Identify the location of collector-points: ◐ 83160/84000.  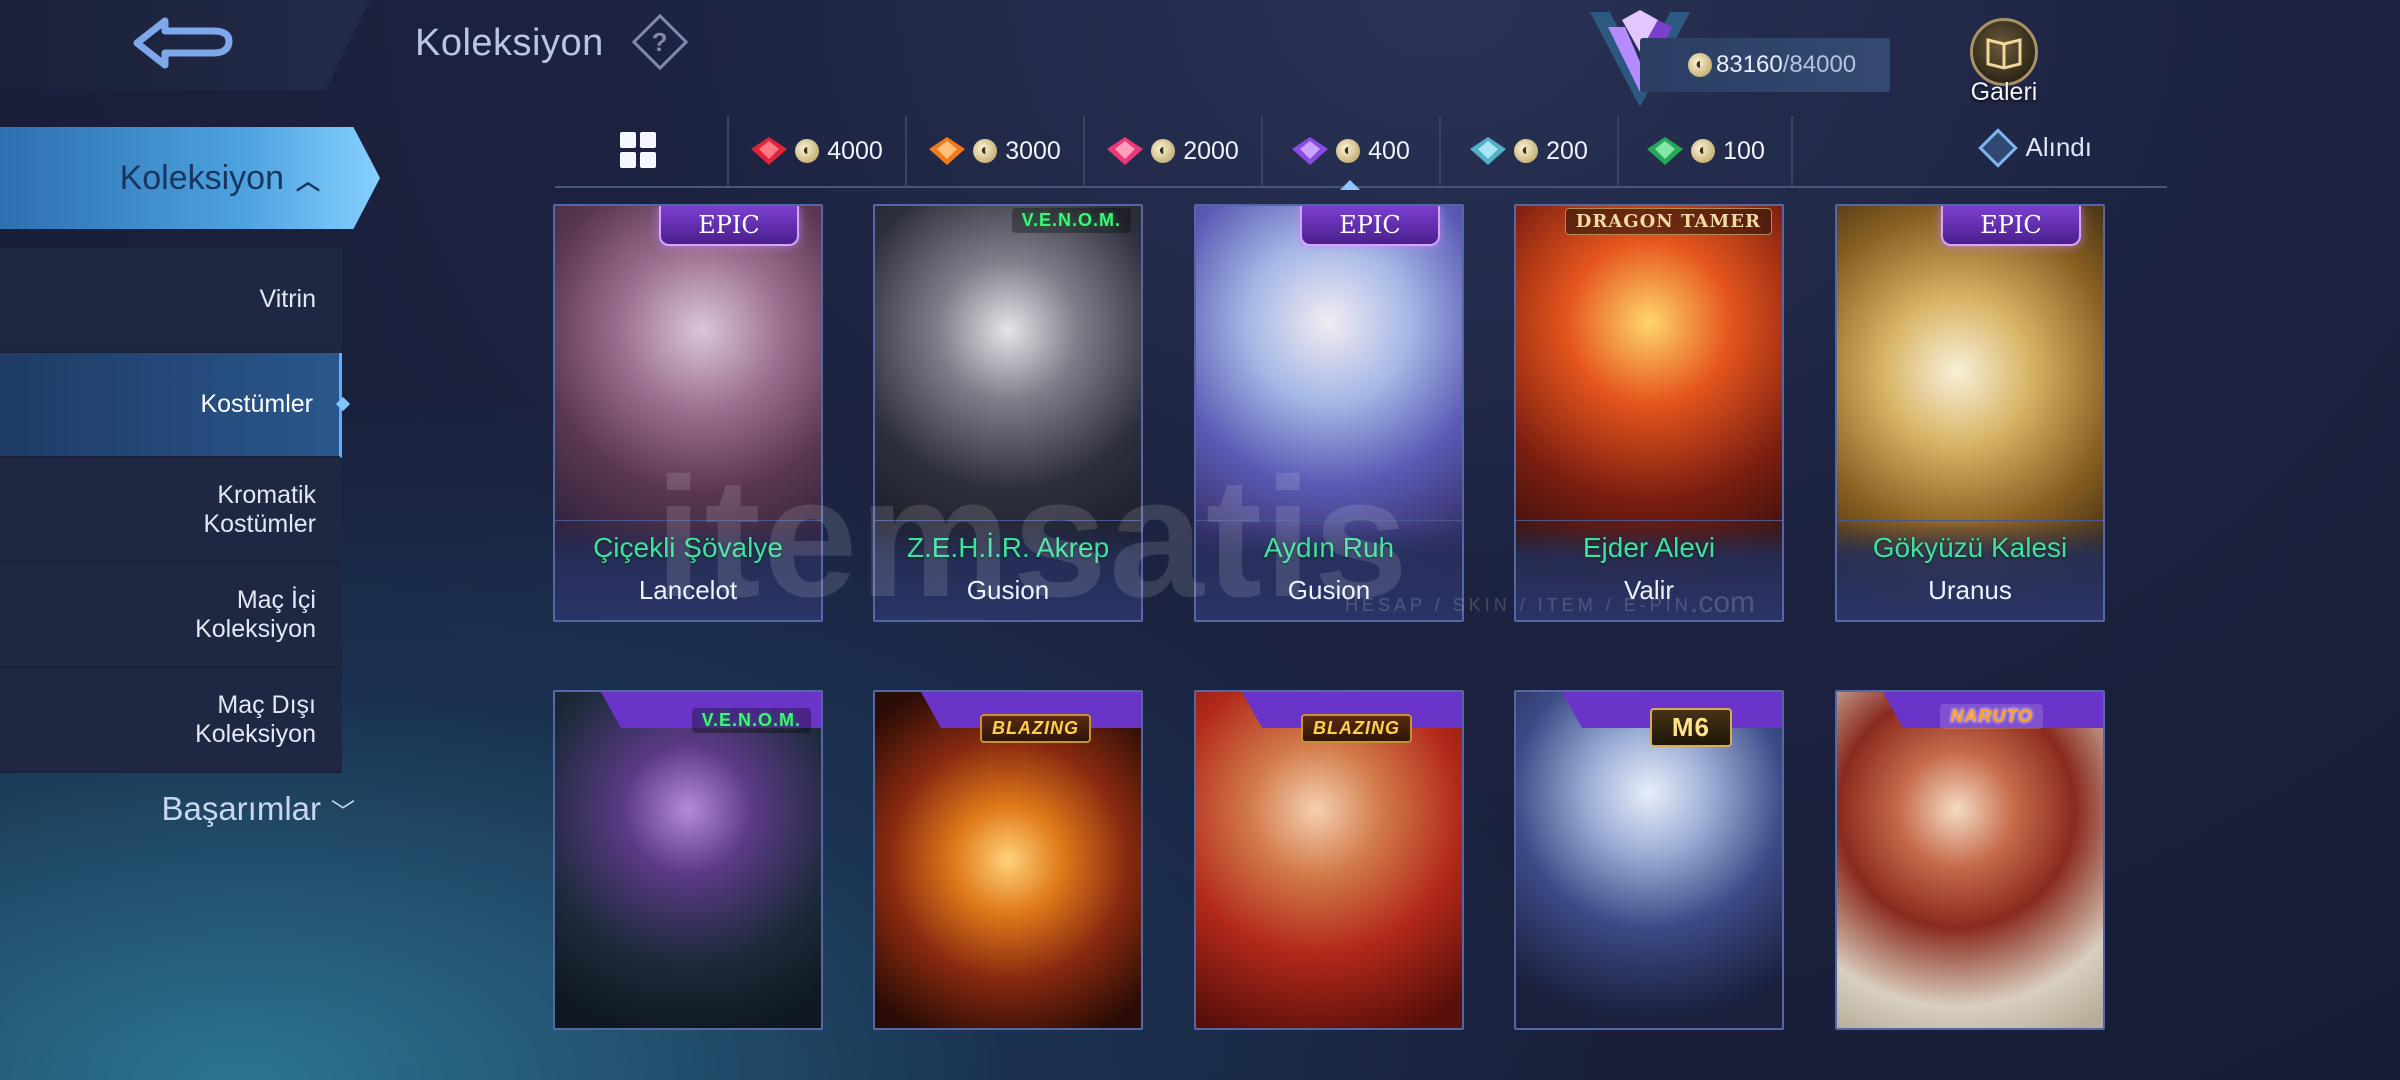
(1765, 65).